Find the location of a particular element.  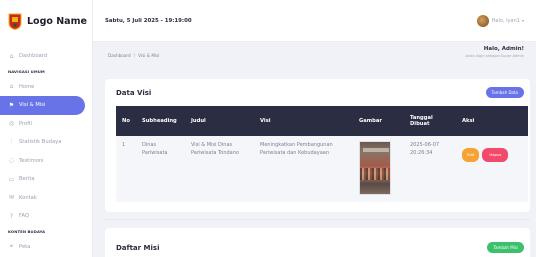

user-menu: Halo, Iyan1 ▾ is located at coordinates (500, 20).